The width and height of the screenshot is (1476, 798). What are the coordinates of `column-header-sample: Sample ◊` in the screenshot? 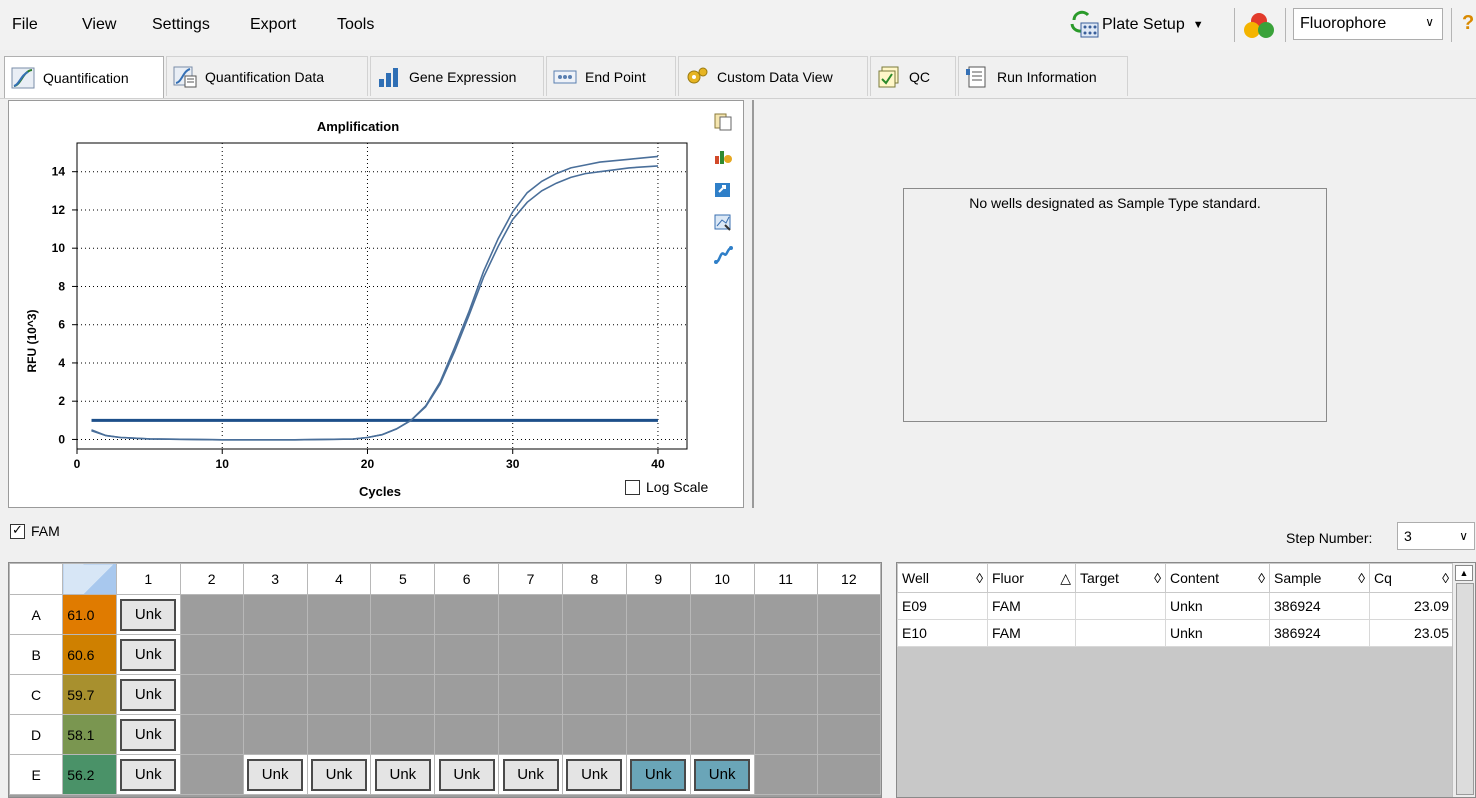 It's located at (1319, 578).